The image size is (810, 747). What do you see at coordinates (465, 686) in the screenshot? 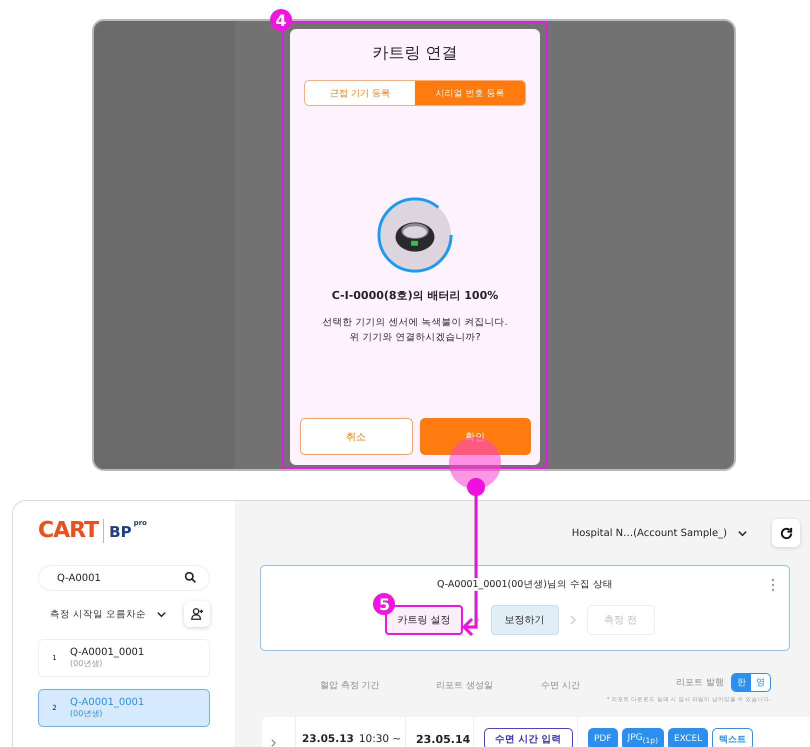
I see `column-header: 리포트 생성일` at bounding box center [465, 686].